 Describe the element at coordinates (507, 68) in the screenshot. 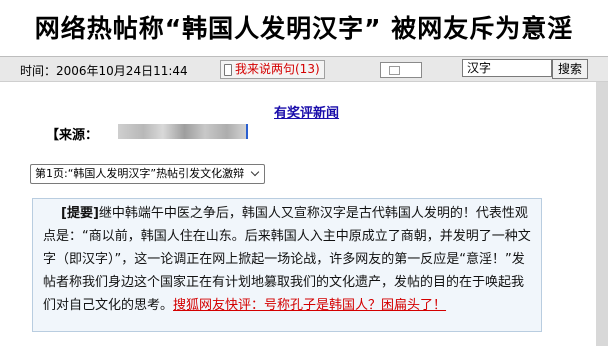

I see `search-input` at that location.